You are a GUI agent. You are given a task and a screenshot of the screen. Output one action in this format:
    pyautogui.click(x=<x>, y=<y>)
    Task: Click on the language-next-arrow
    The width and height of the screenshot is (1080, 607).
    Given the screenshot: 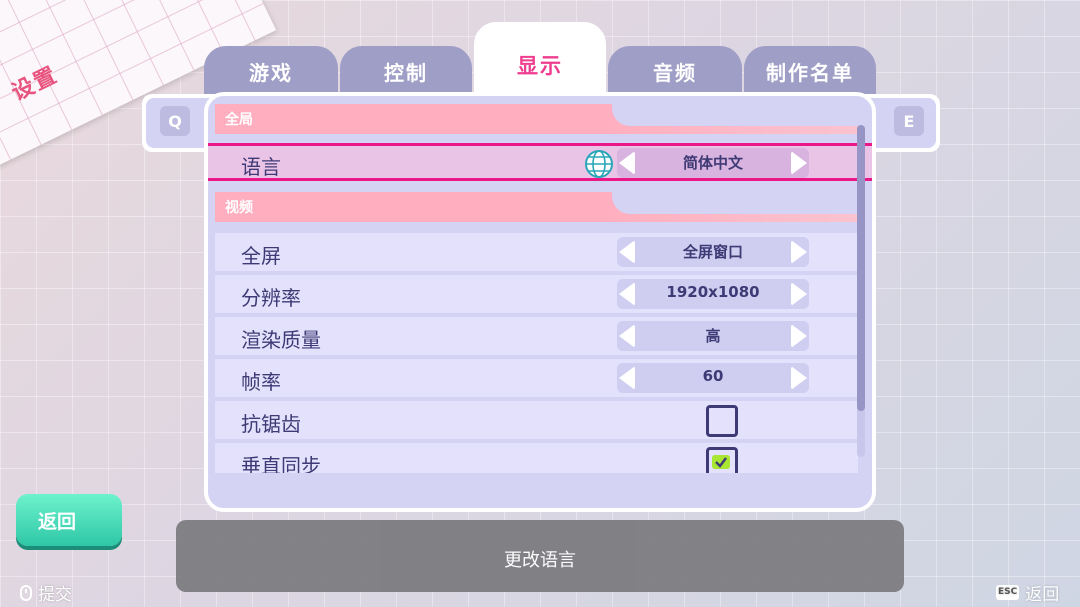 What is the action you would take?
    pyautogui.click(x=799, y=163)
    